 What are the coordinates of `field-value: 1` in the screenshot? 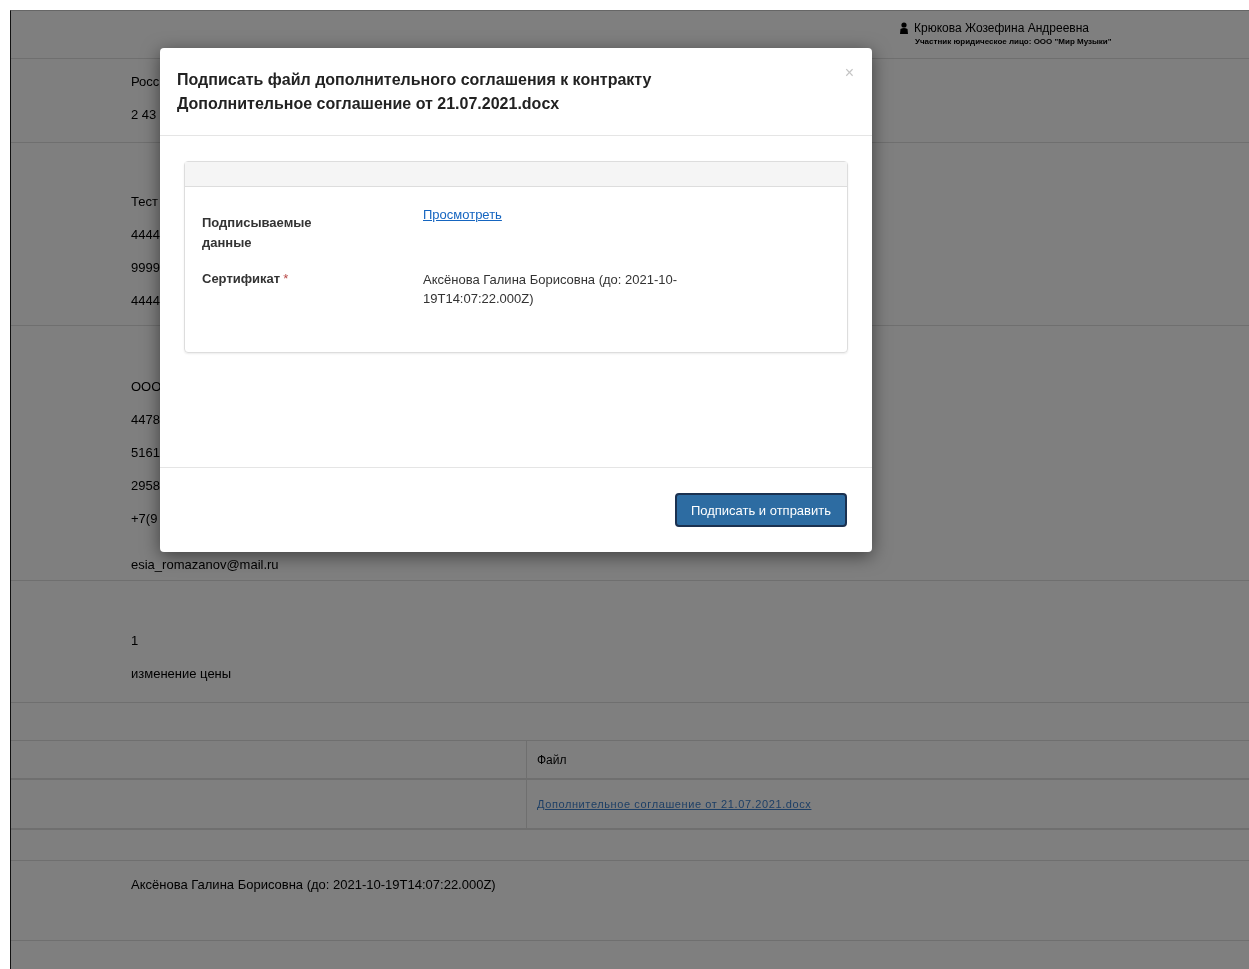 It's located at (135, 640).